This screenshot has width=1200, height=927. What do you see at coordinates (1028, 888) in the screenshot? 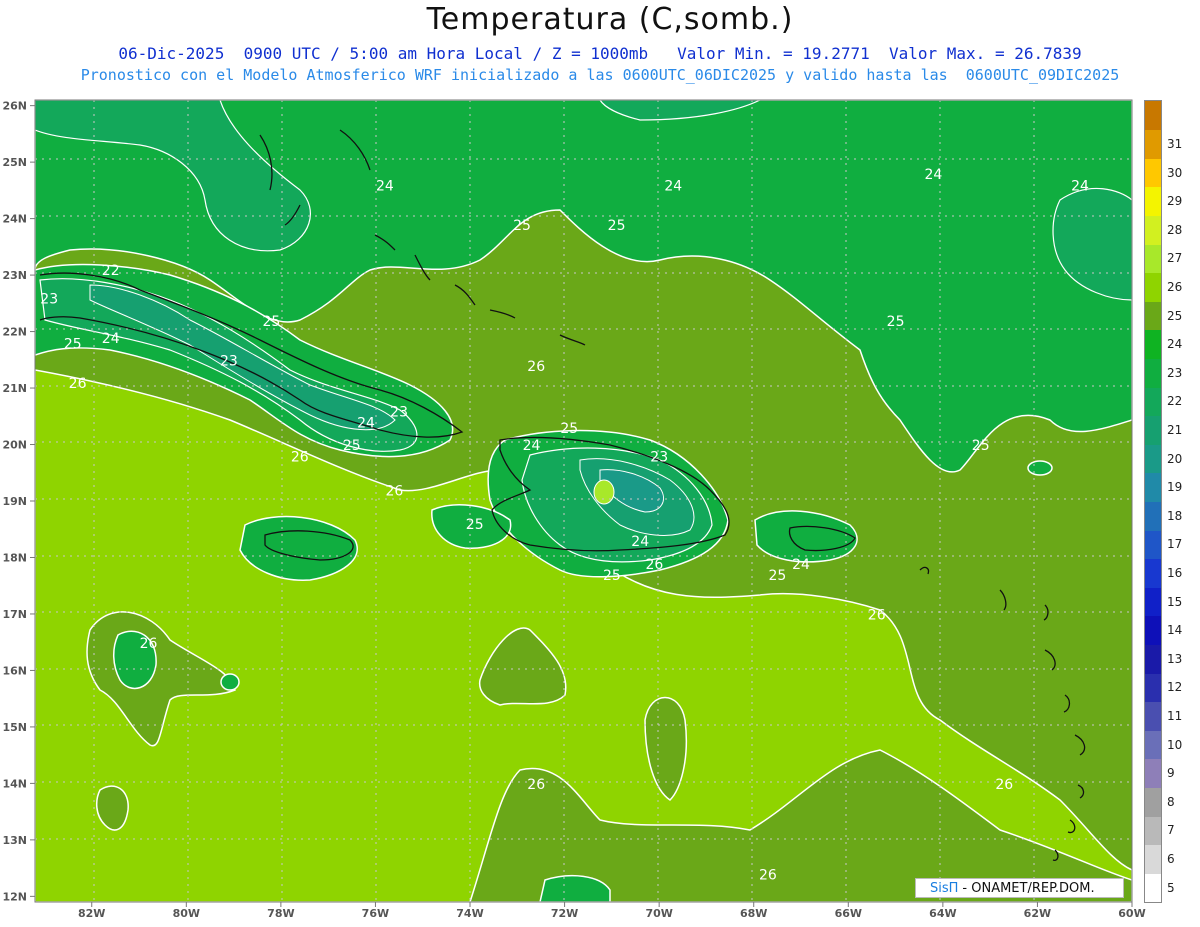
I see `credit-text: - ONAMET/REP.DOM.` at bounding box center [1028, 888].